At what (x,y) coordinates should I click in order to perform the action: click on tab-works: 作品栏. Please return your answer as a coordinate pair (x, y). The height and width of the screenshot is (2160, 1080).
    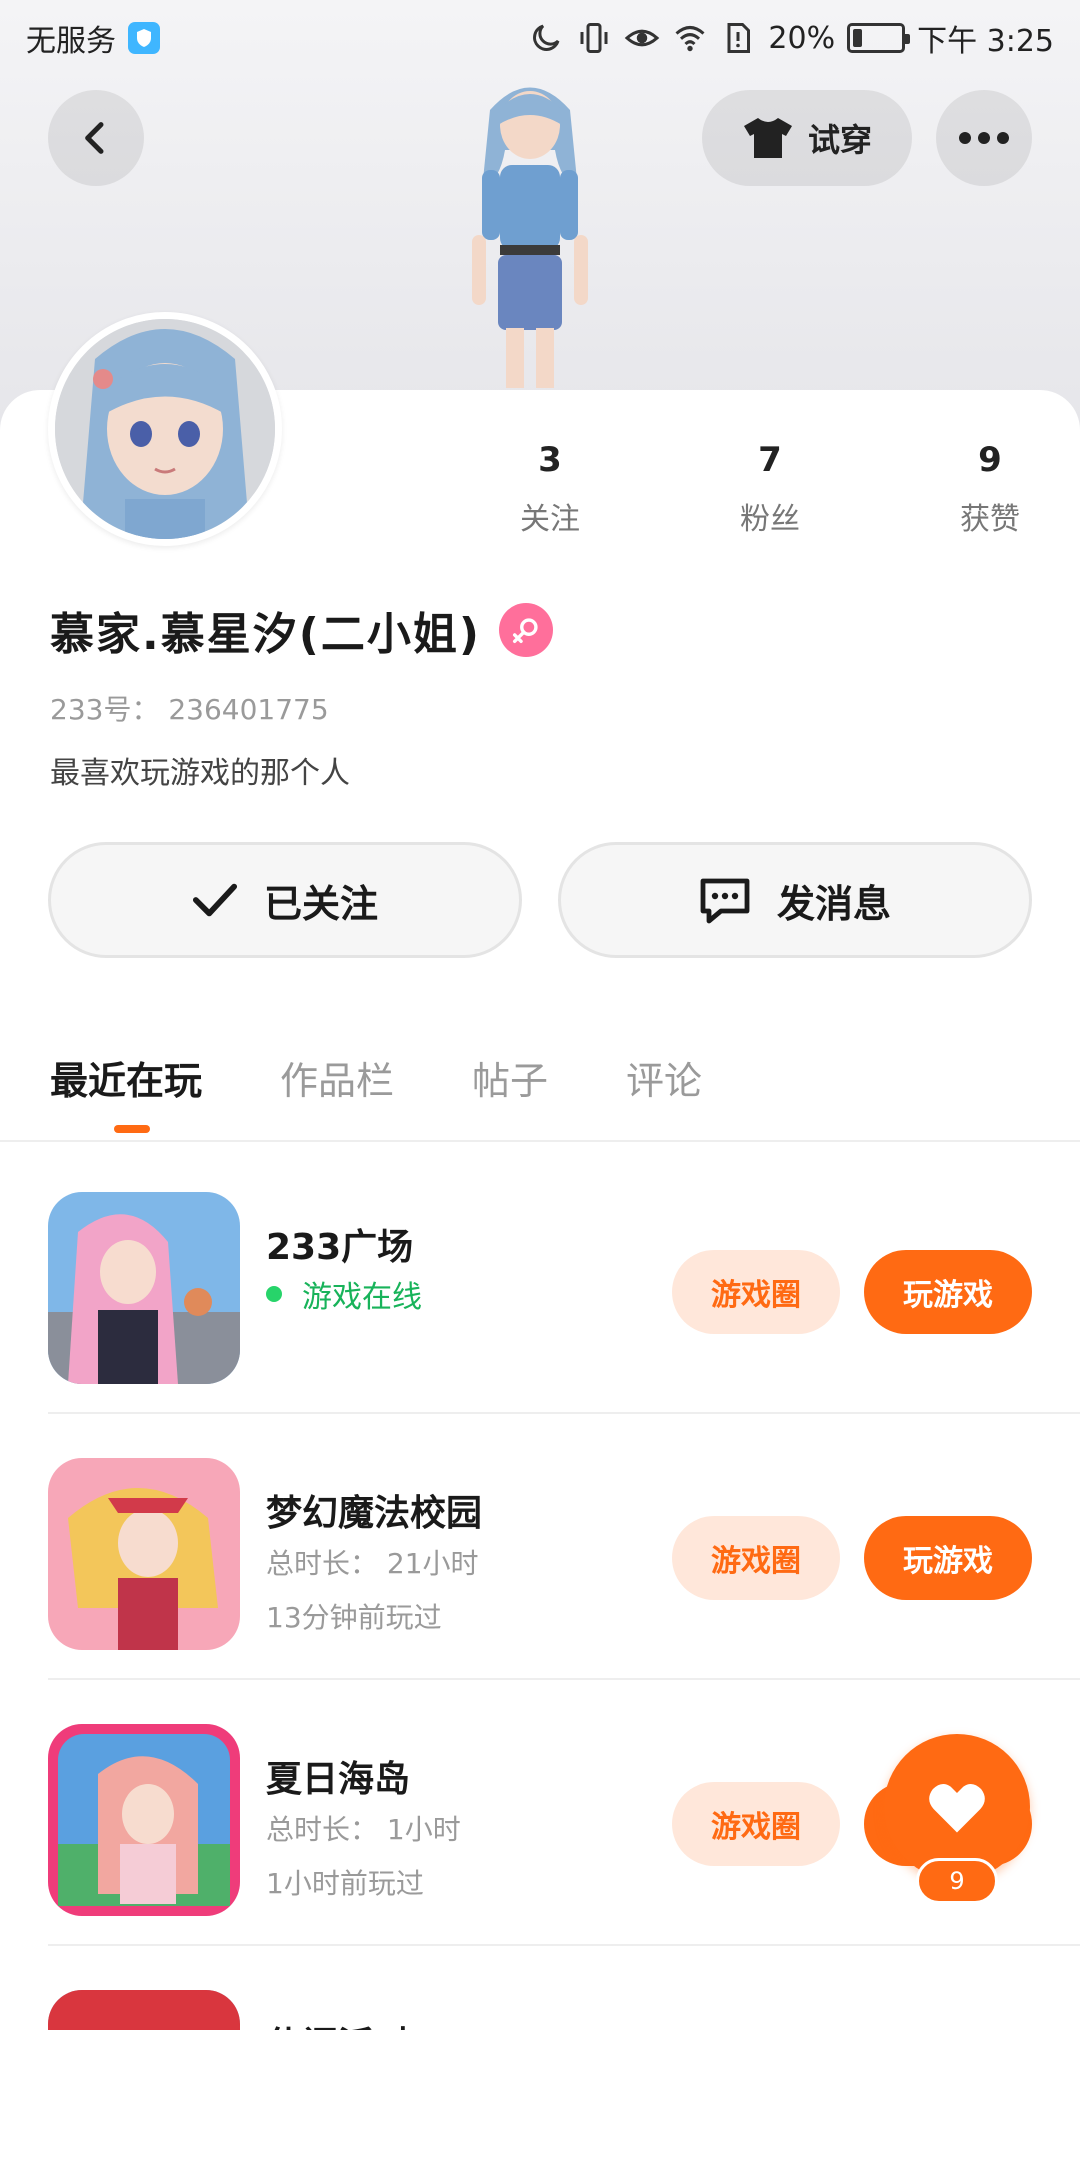
    Looking at the image, I should click on (337, 1091).